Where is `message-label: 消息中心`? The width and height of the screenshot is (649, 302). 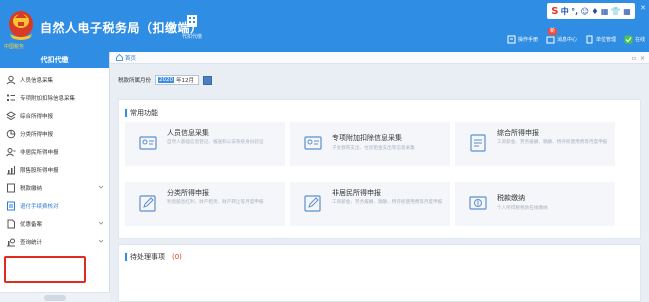 message-label: 消息中心 is located at coordinates (566, 39).